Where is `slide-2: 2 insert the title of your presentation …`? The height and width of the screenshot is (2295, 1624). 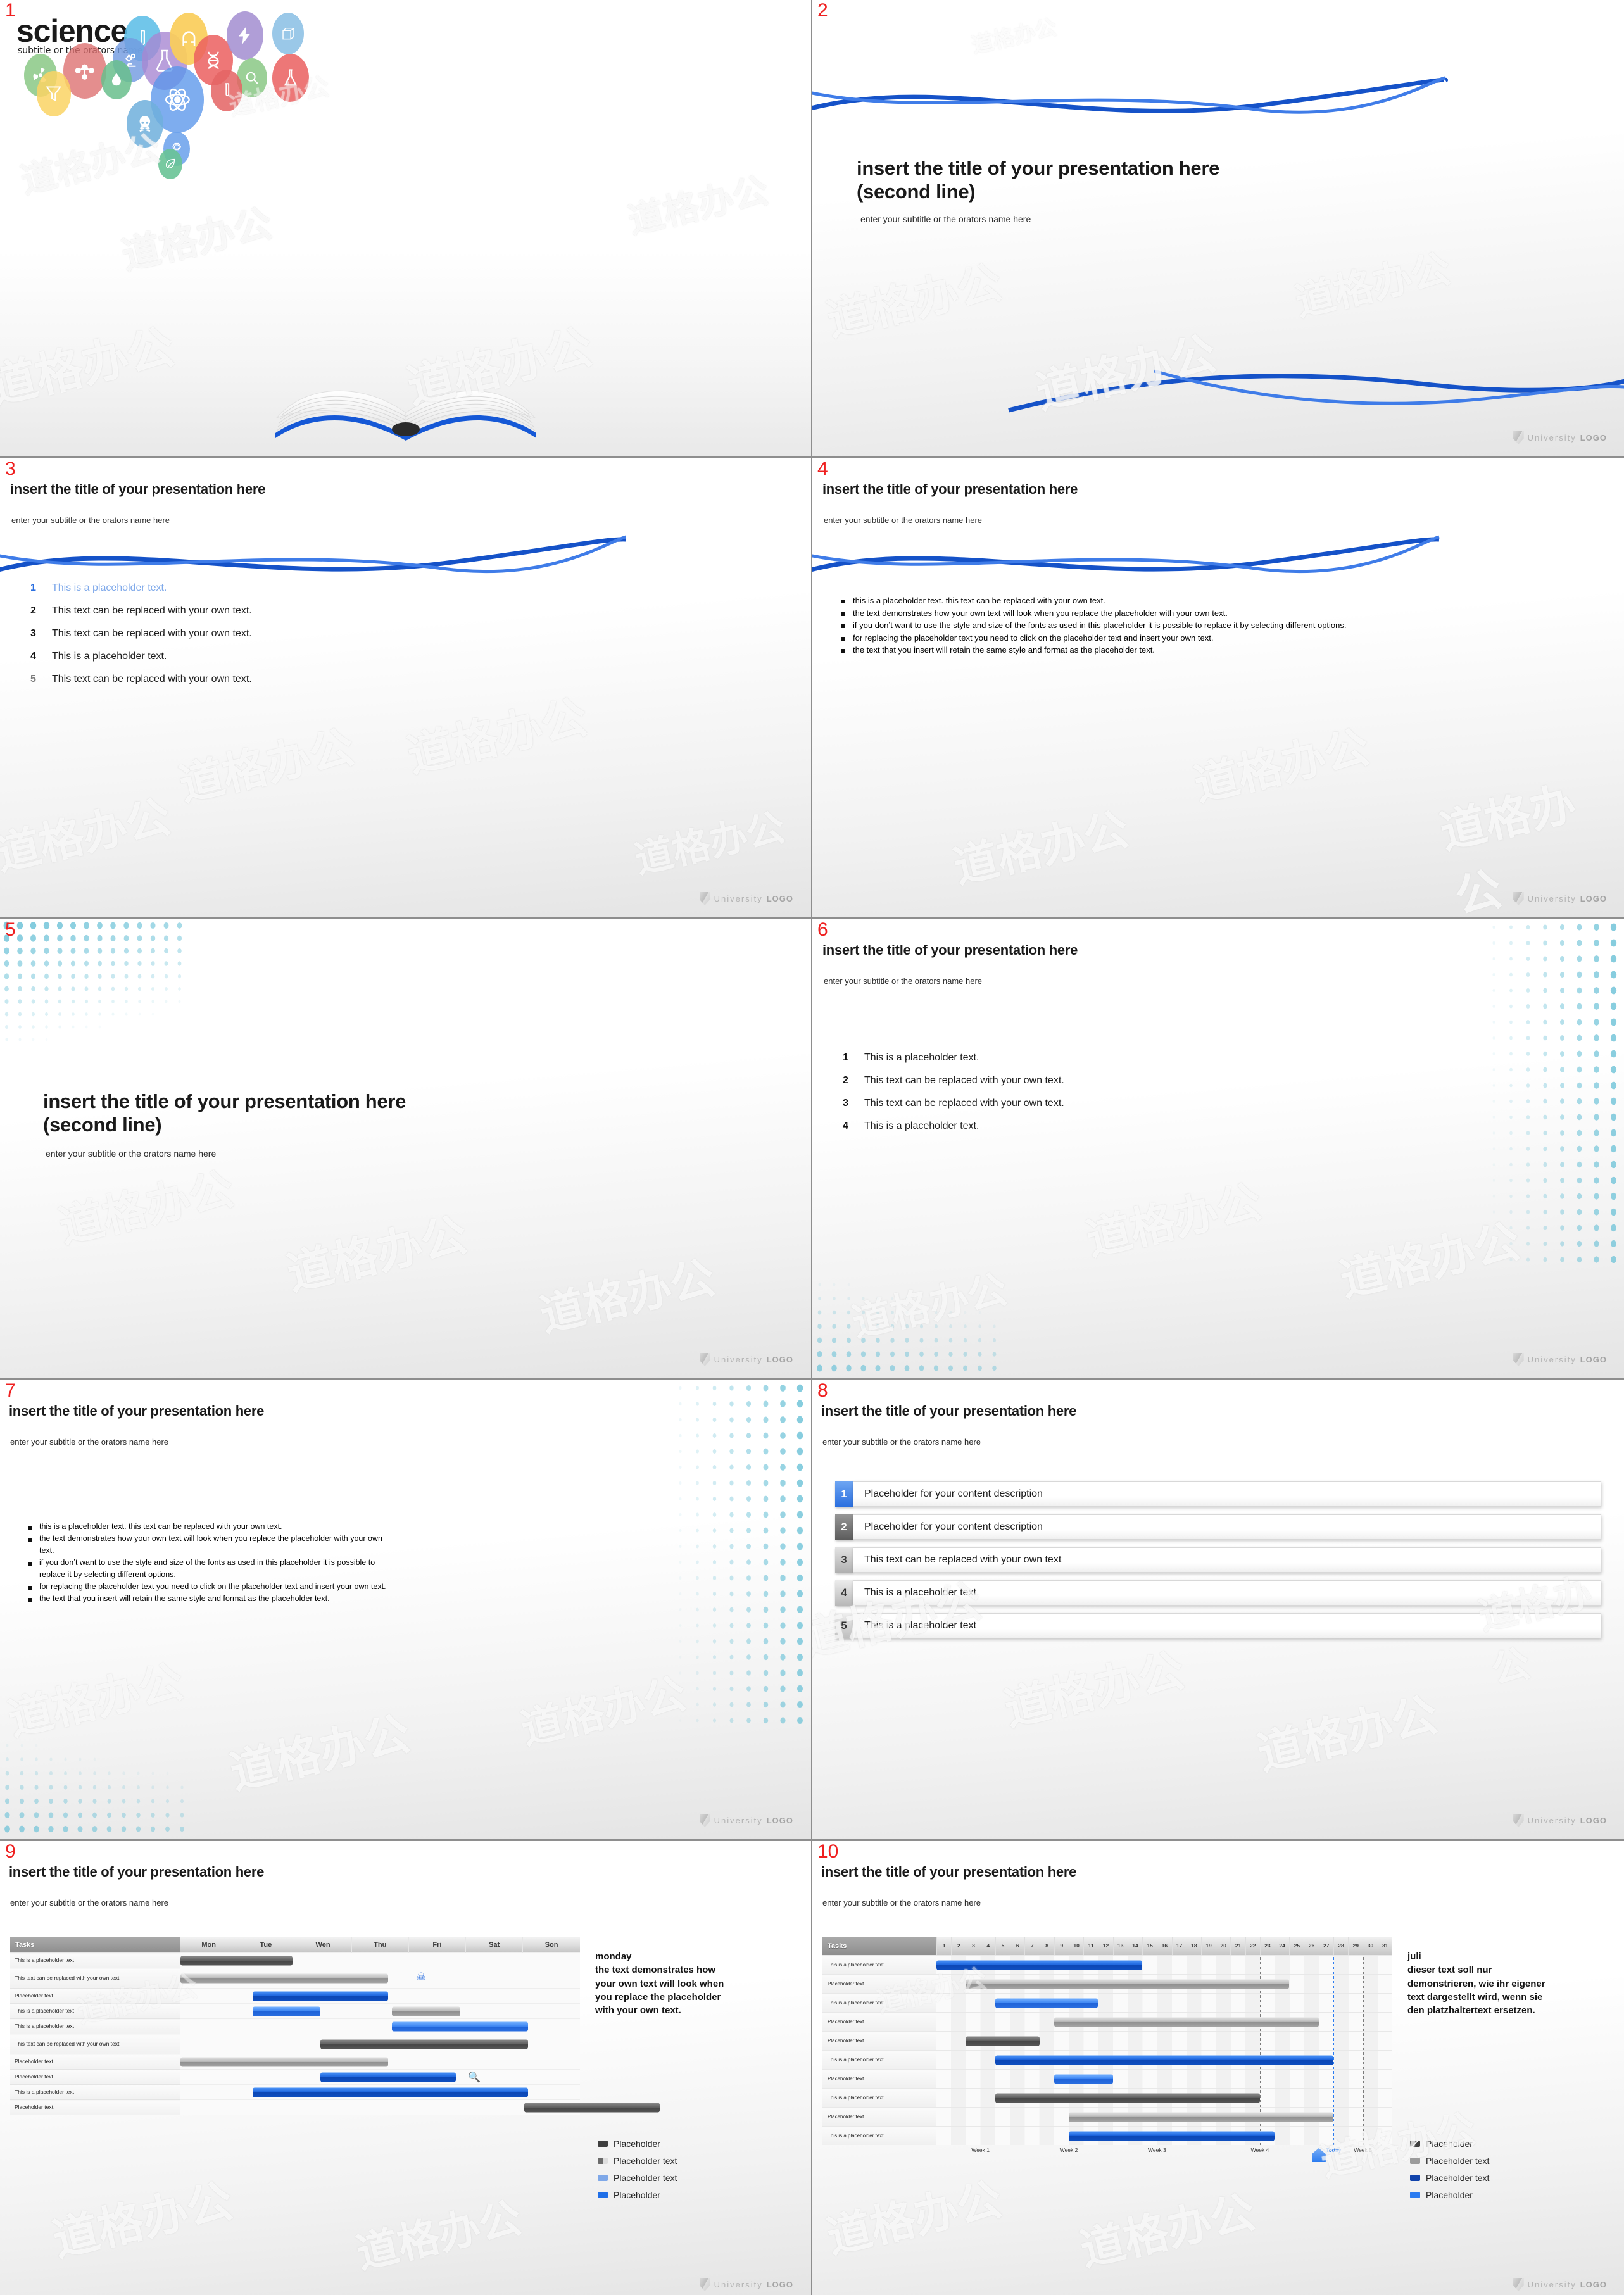 slide-2: 2 insert the title of your presentation … is located at coordinates (1218, 228).